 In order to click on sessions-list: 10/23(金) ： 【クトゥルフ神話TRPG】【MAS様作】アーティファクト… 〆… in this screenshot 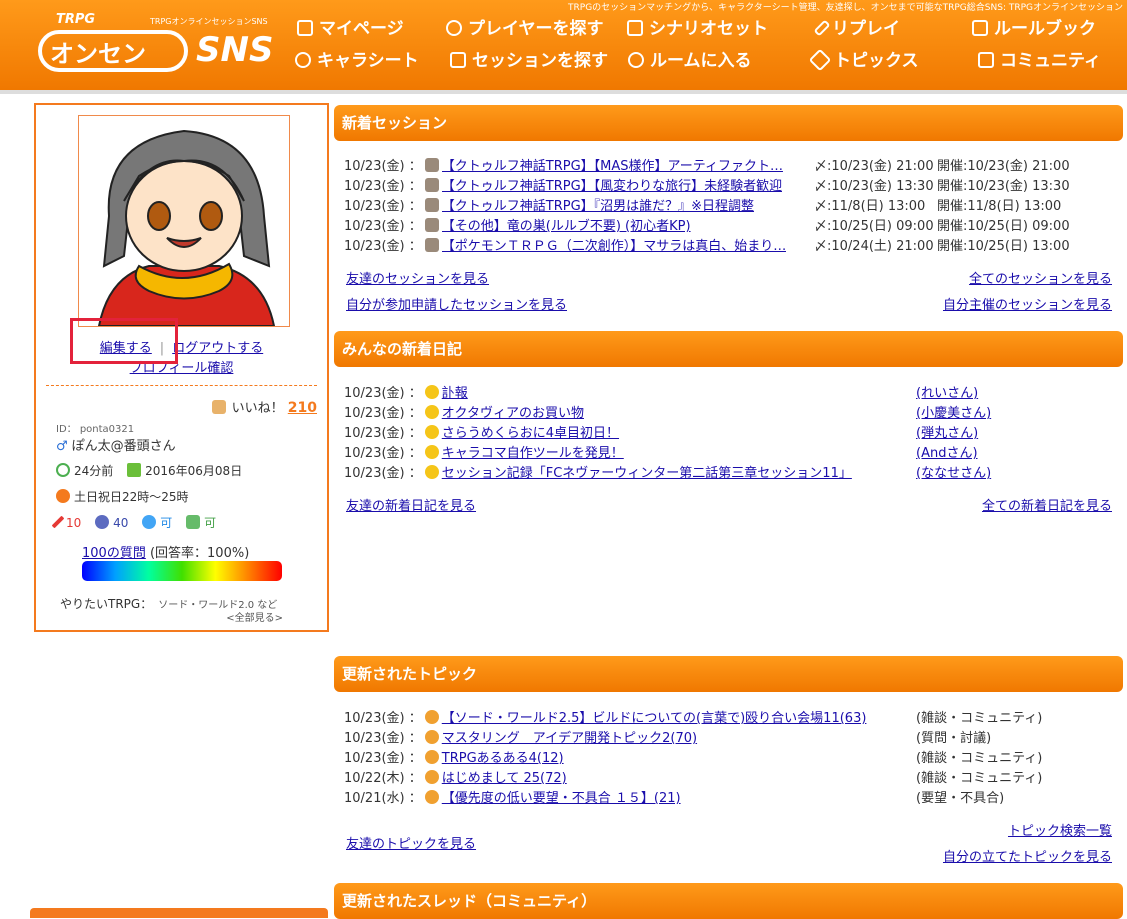, I will do `click(729, 207)`.